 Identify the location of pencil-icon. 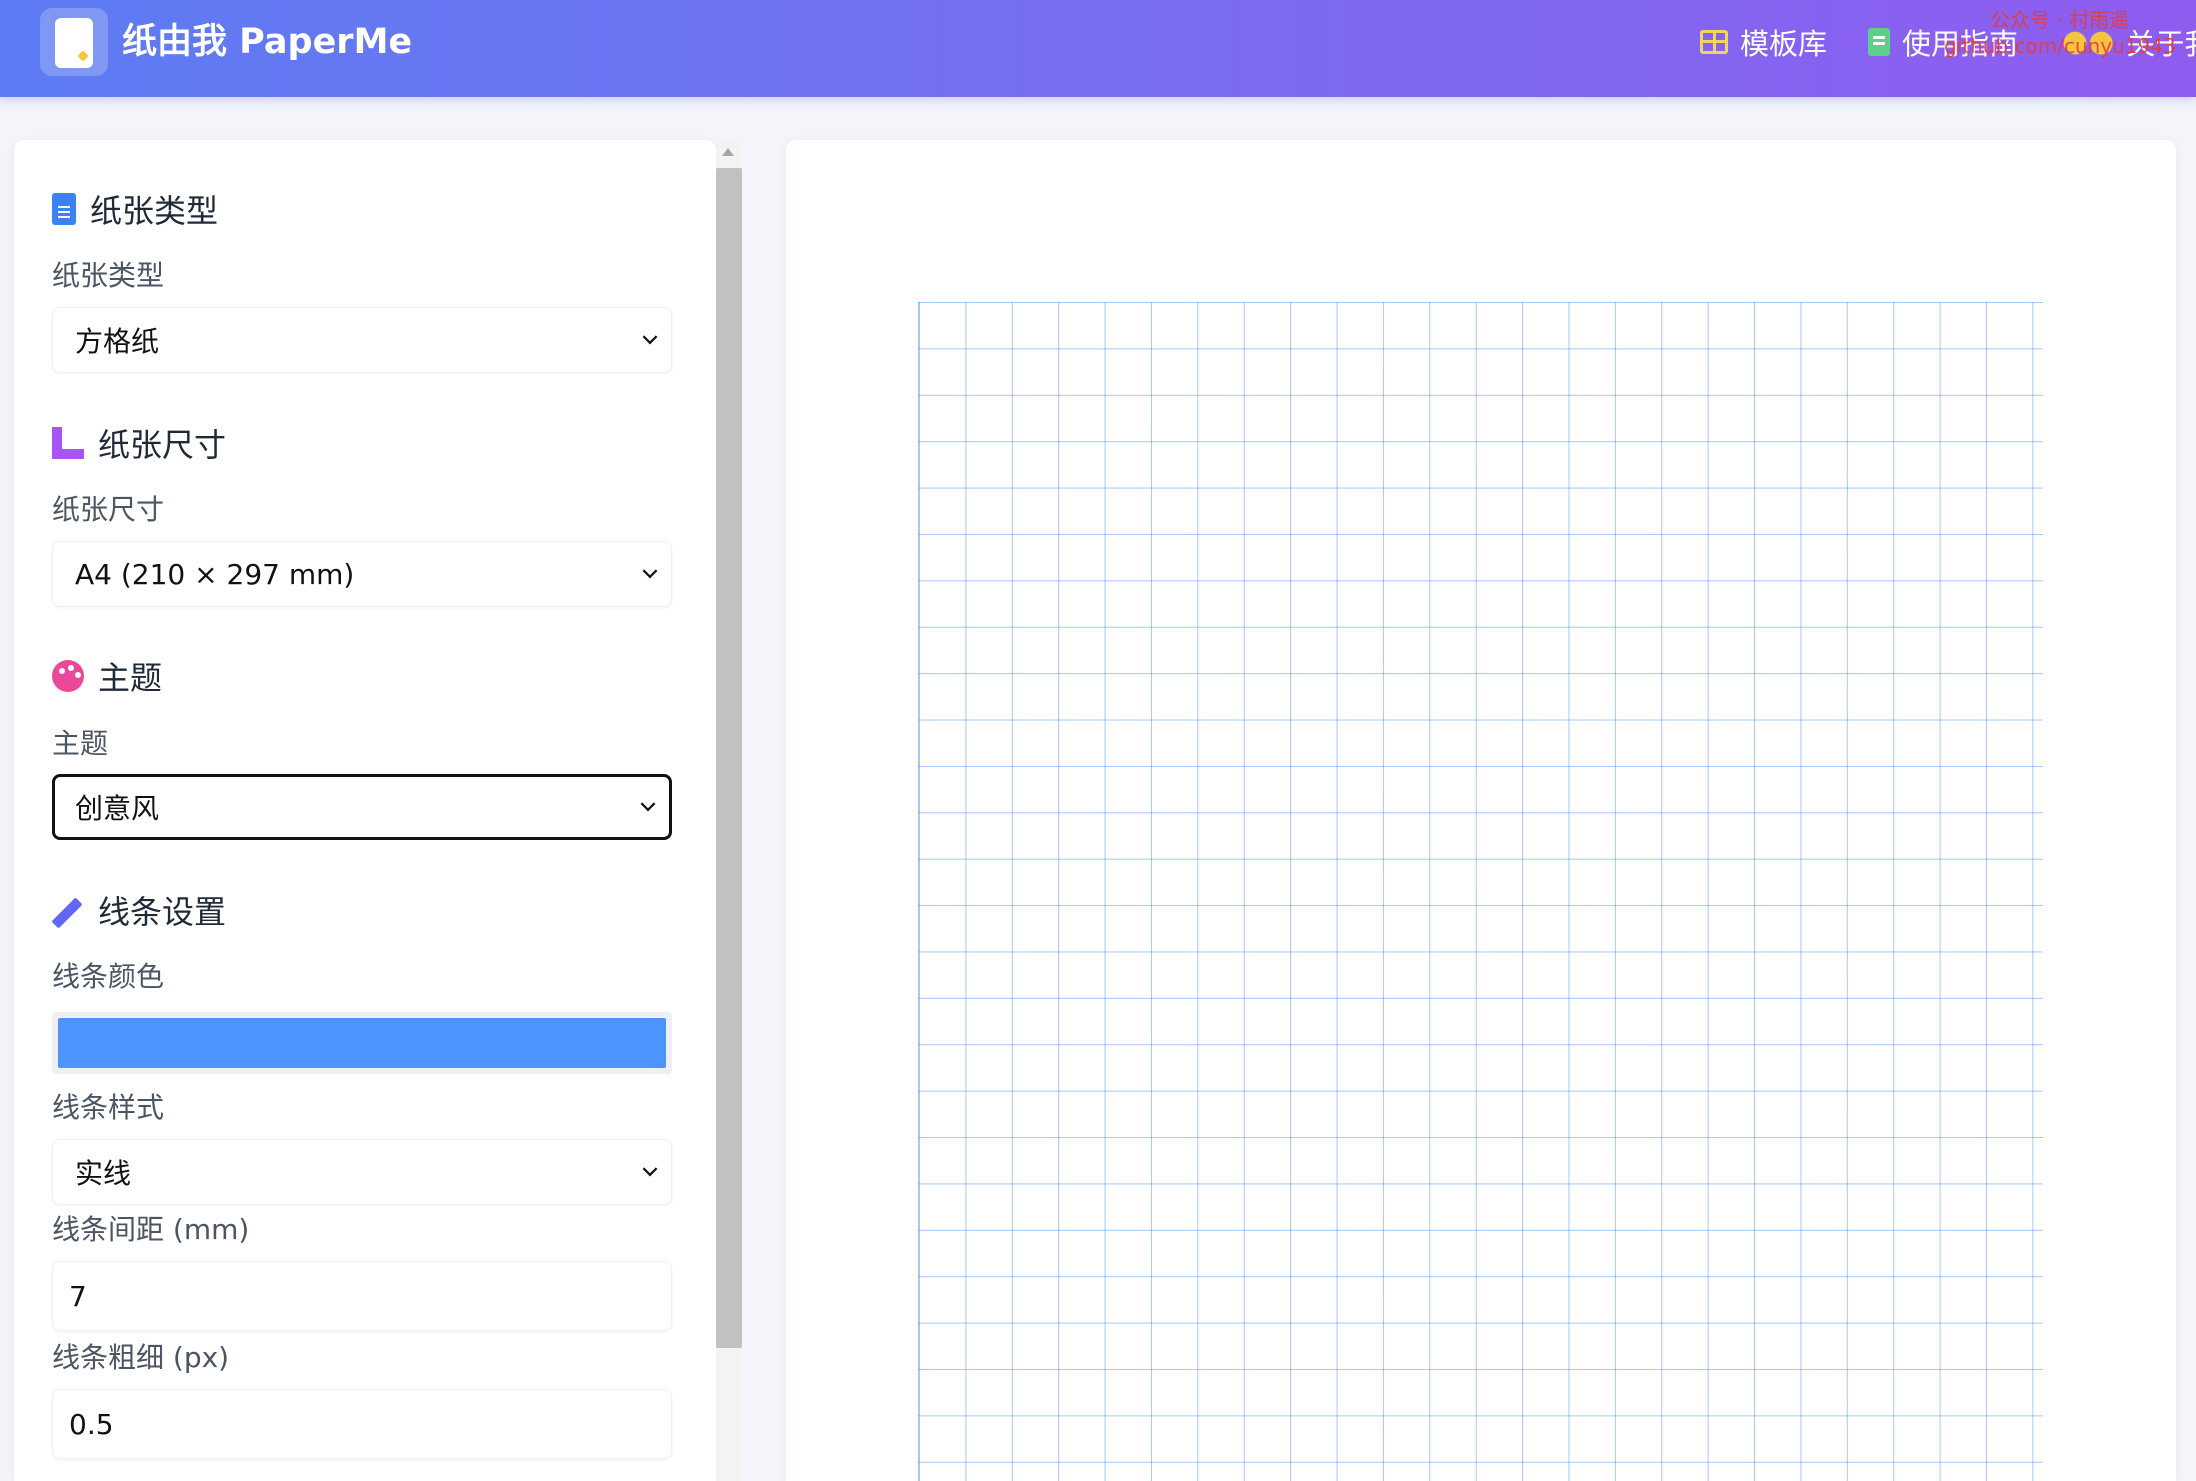
(68, 910).